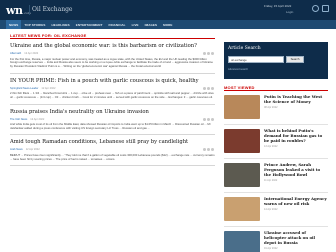  What do you see at coordinates (14, 24) in the screenshot?
I see `nav-item-news: NEWS` at bounding box center [14, 24].